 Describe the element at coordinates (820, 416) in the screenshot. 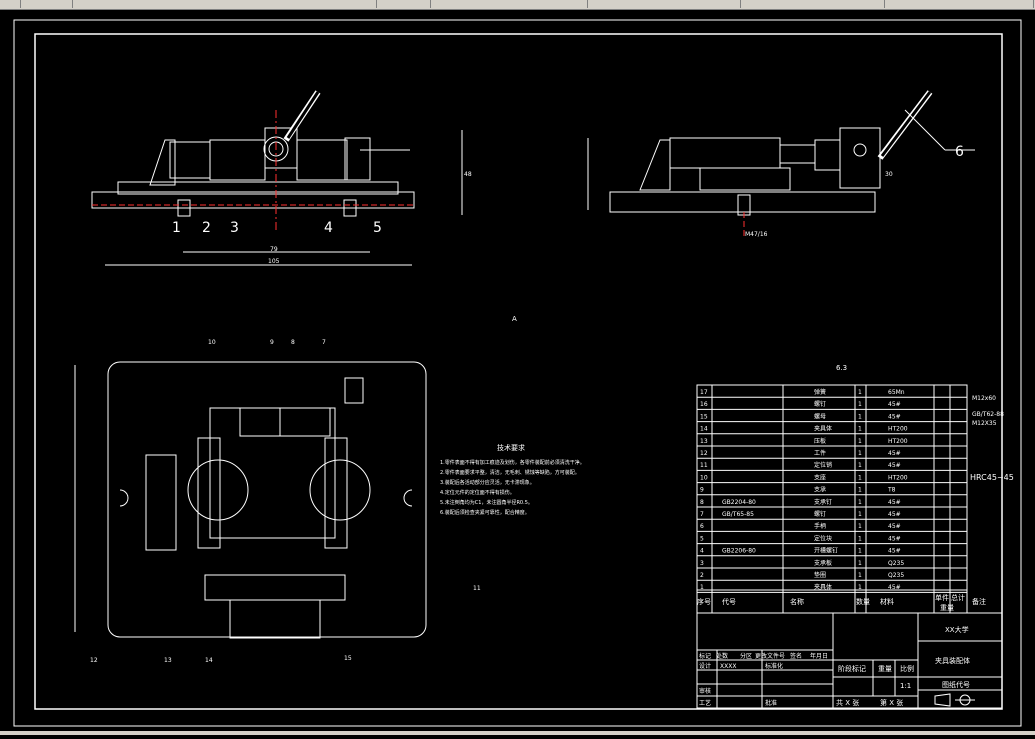

I see `bom-cell-name: 螺母` at that location.